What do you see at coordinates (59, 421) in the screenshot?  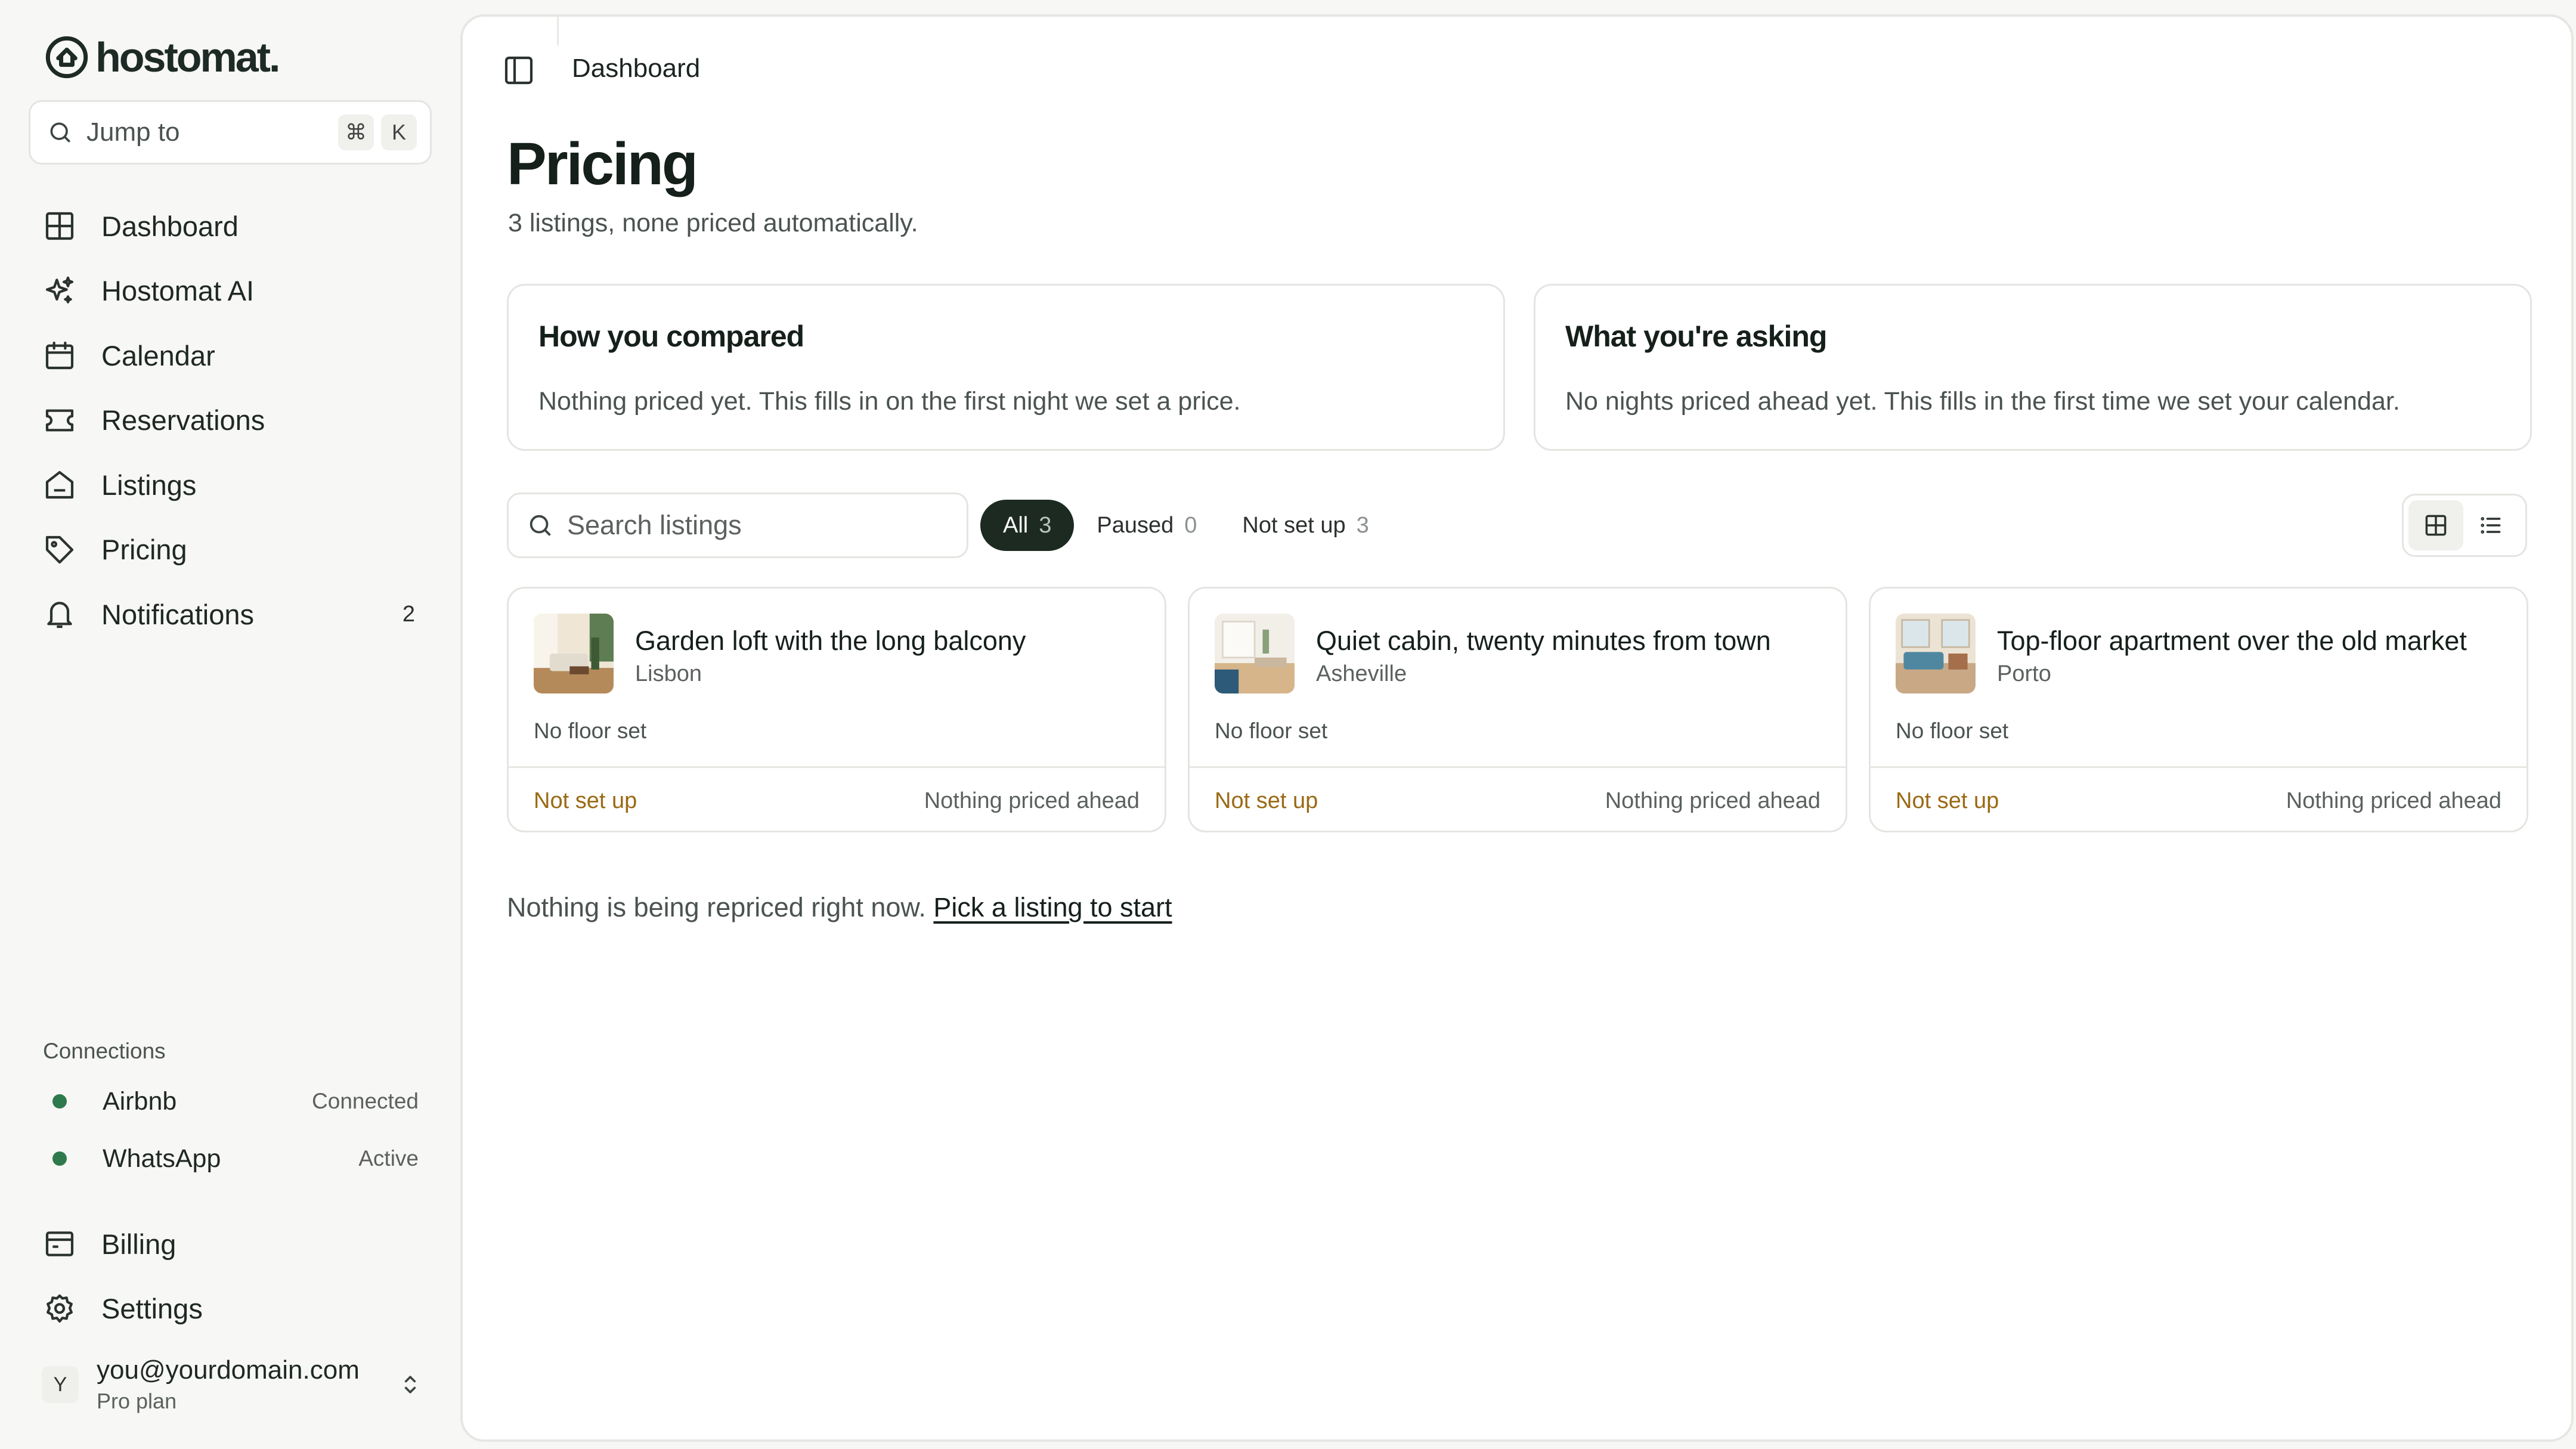 I see `ticket-icon` at bounding box center [59, 421].